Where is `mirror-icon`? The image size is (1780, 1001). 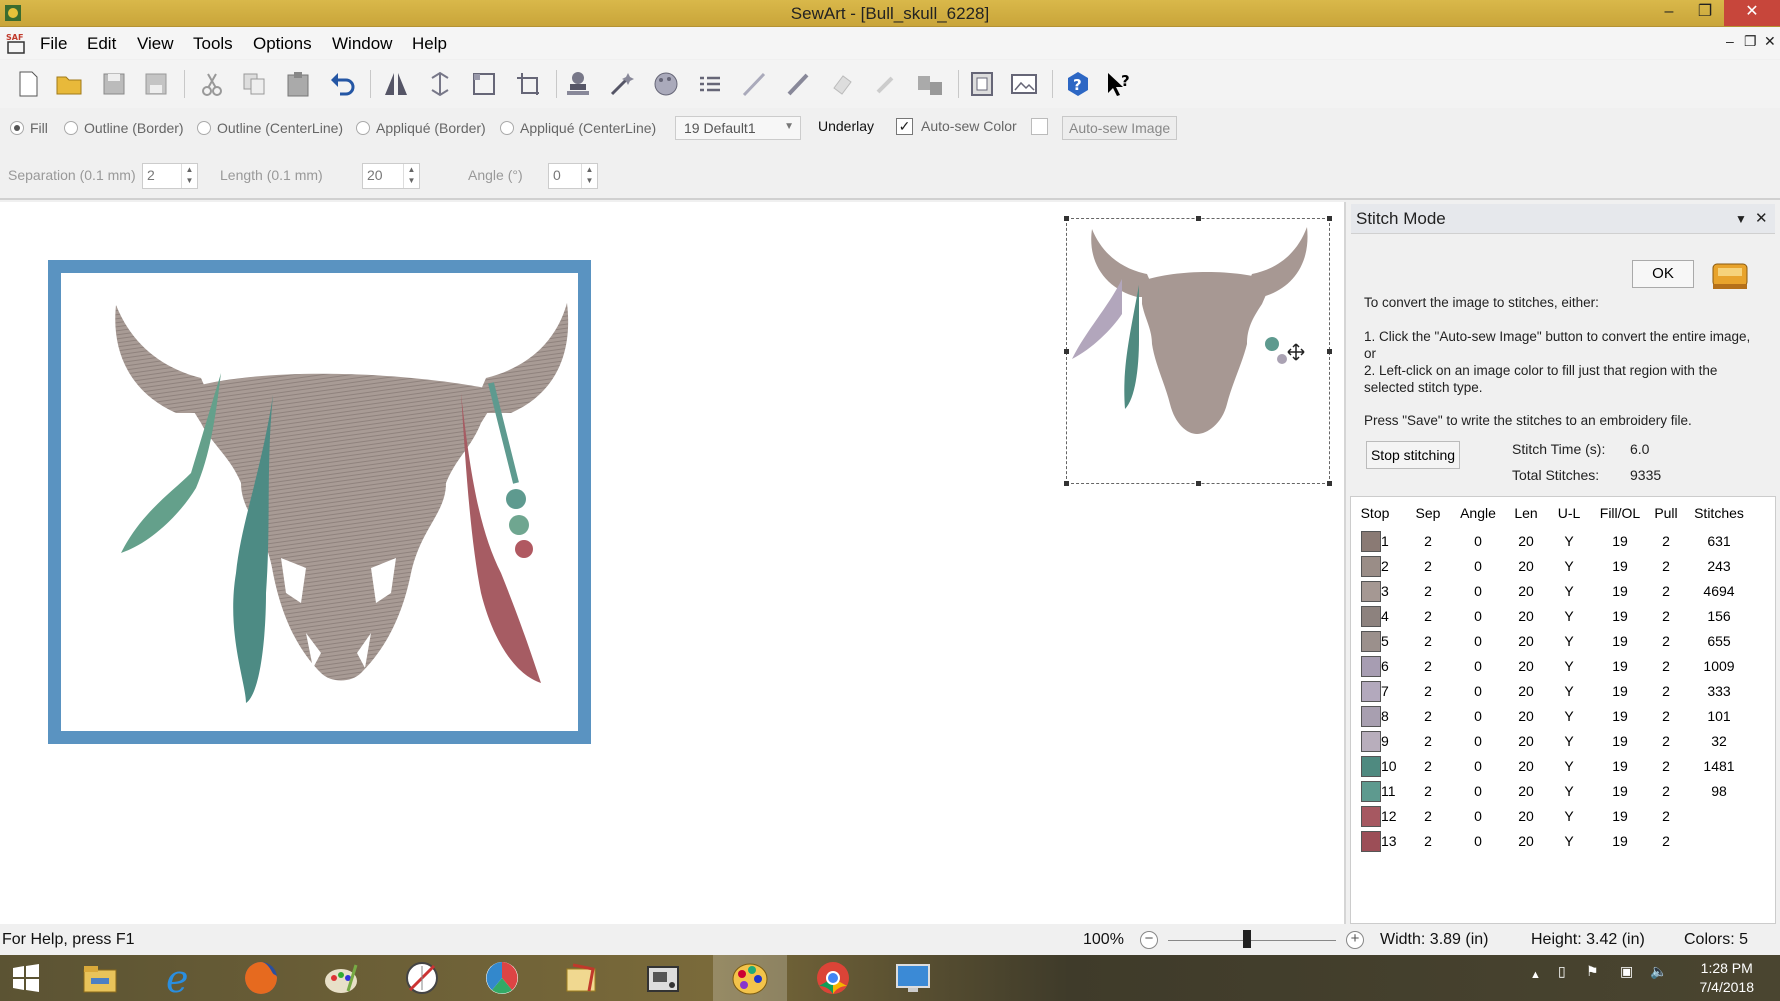 mirror-icon is located at coordinates (396, 84).